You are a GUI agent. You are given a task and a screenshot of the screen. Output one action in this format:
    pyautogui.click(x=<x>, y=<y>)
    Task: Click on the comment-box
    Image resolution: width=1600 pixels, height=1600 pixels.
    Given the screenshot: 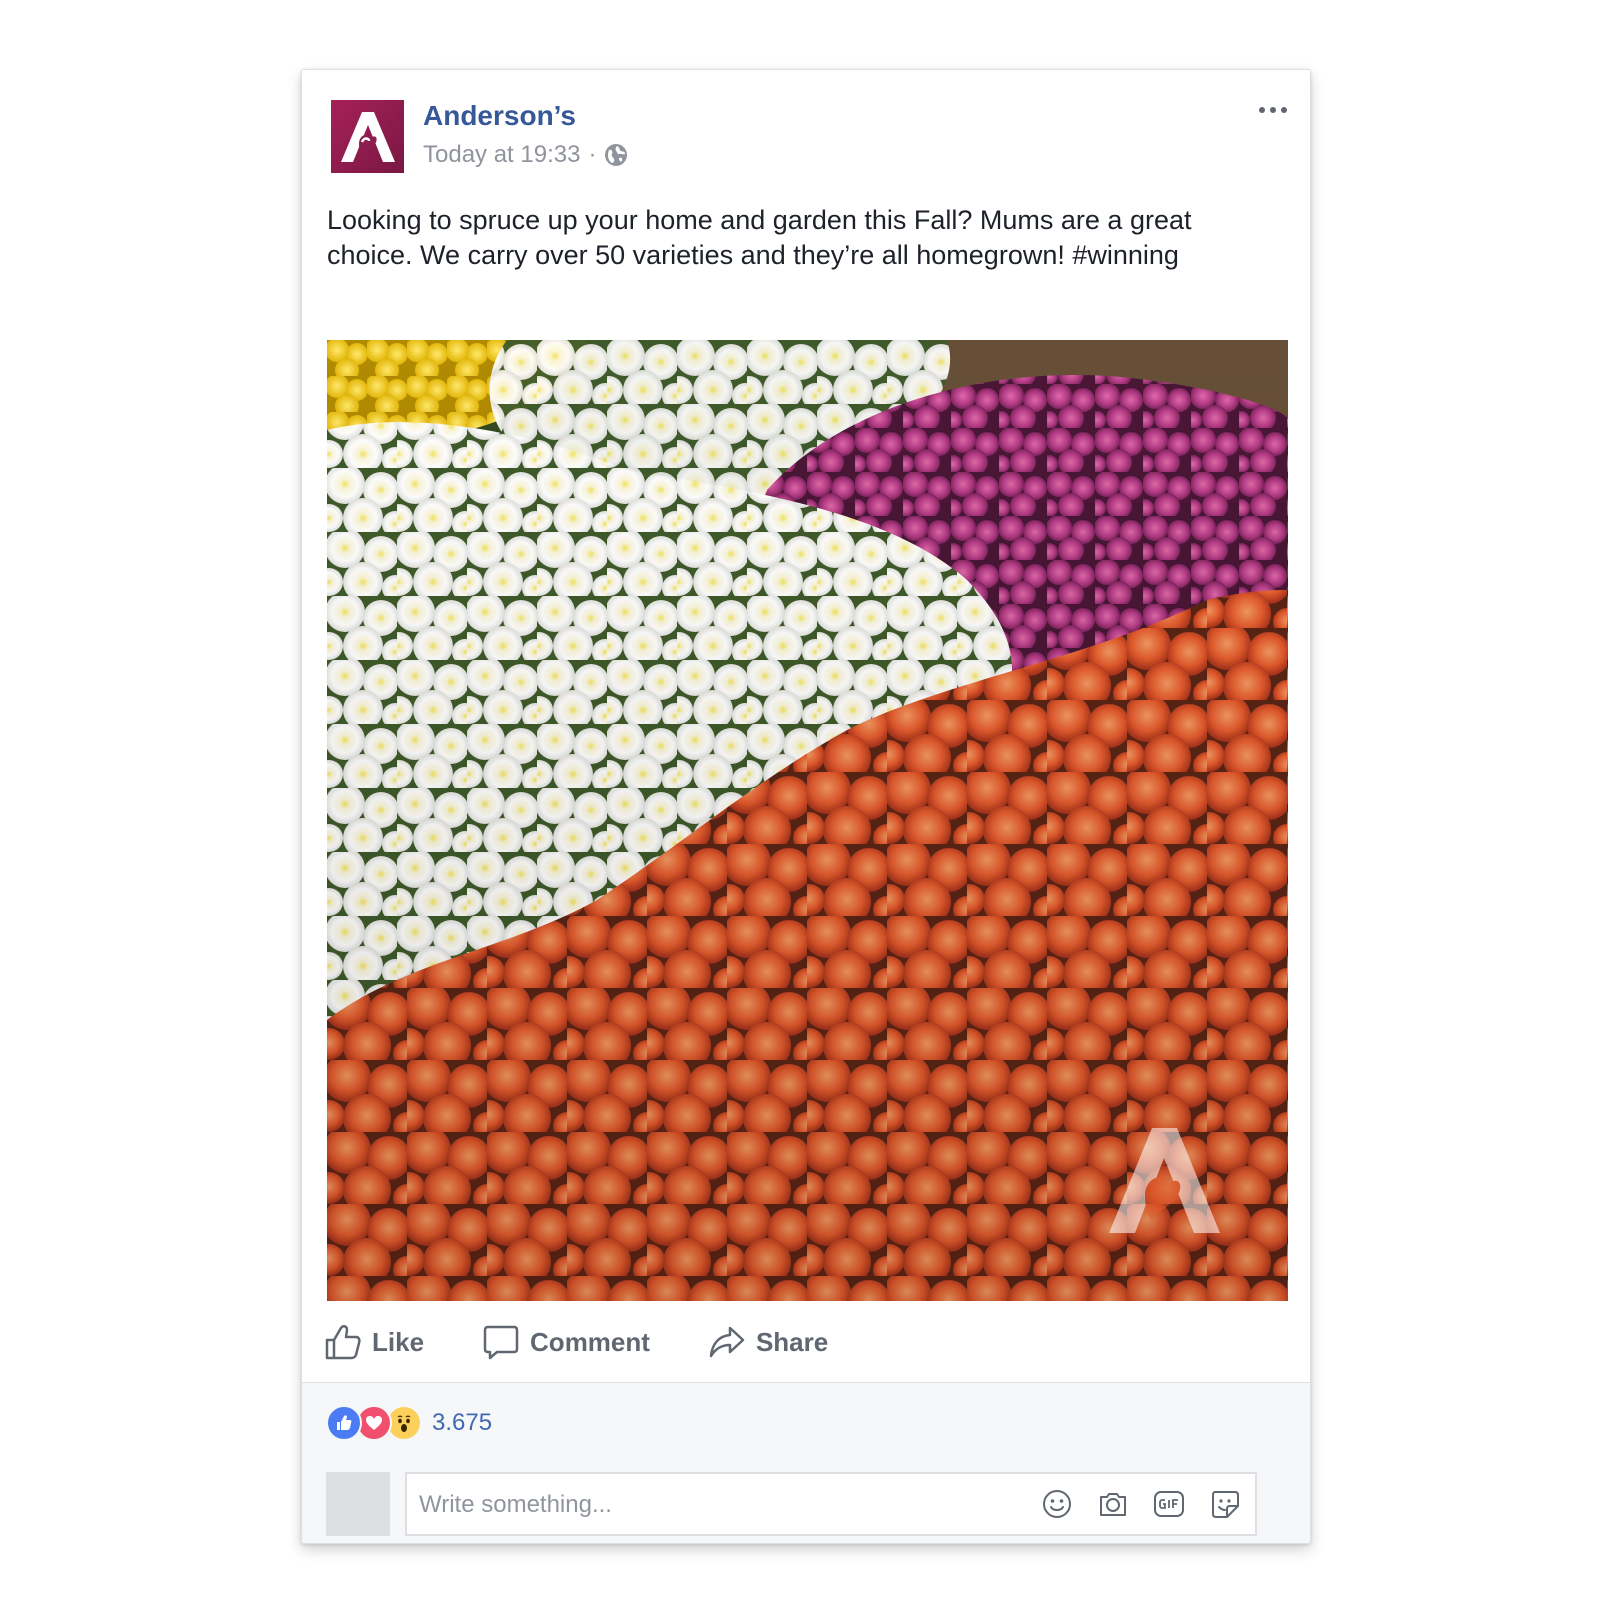 What is the action you would take?
    pyautogui.click(x=831, y=1504)
    